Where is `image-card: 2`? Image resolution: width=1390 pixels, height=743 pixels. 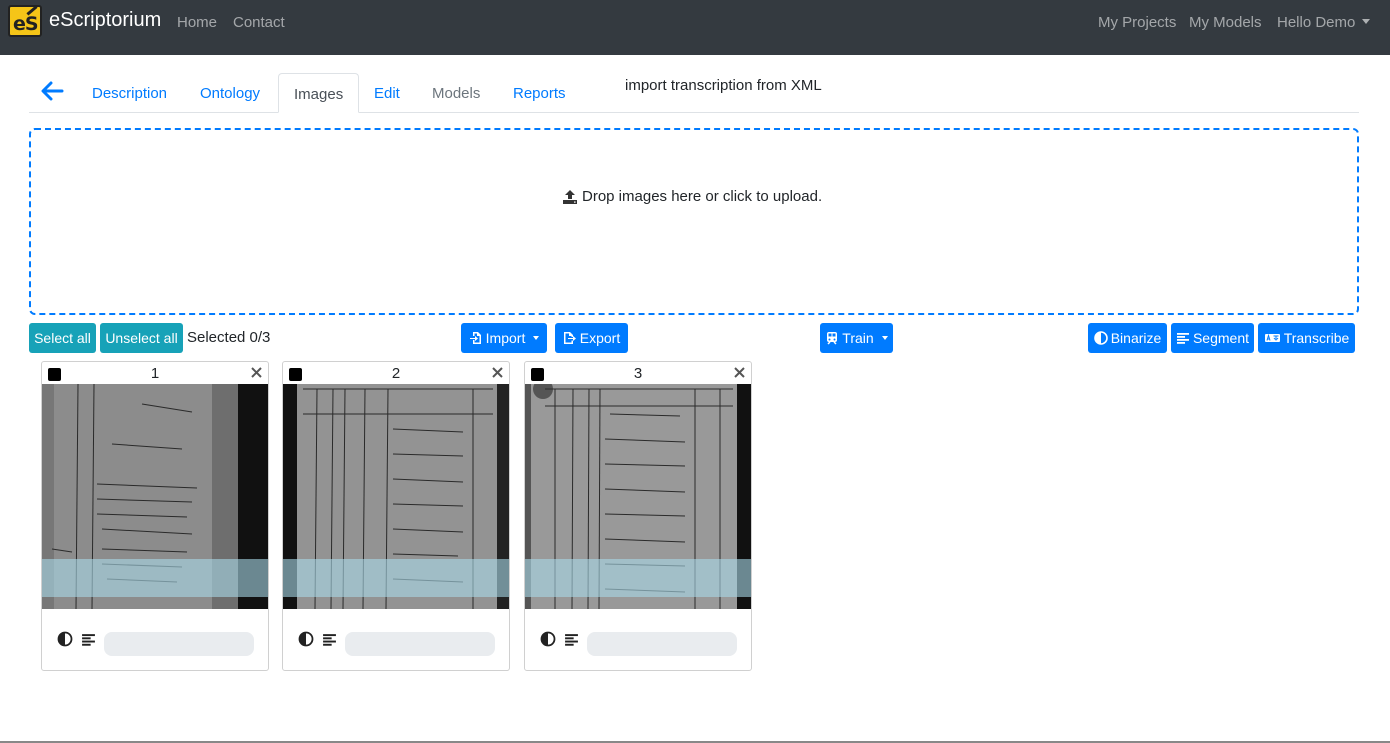
image-card: 2 is located at coordinates (396, 516).